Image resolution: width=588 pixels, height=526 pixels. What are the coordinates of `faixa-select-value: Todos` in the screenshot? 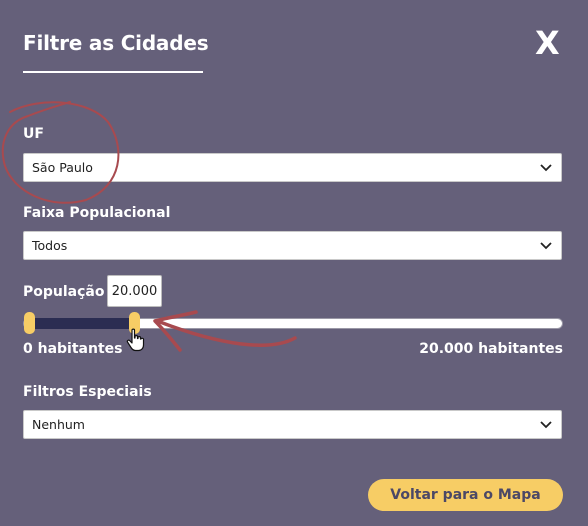 It's located at (50, 245).